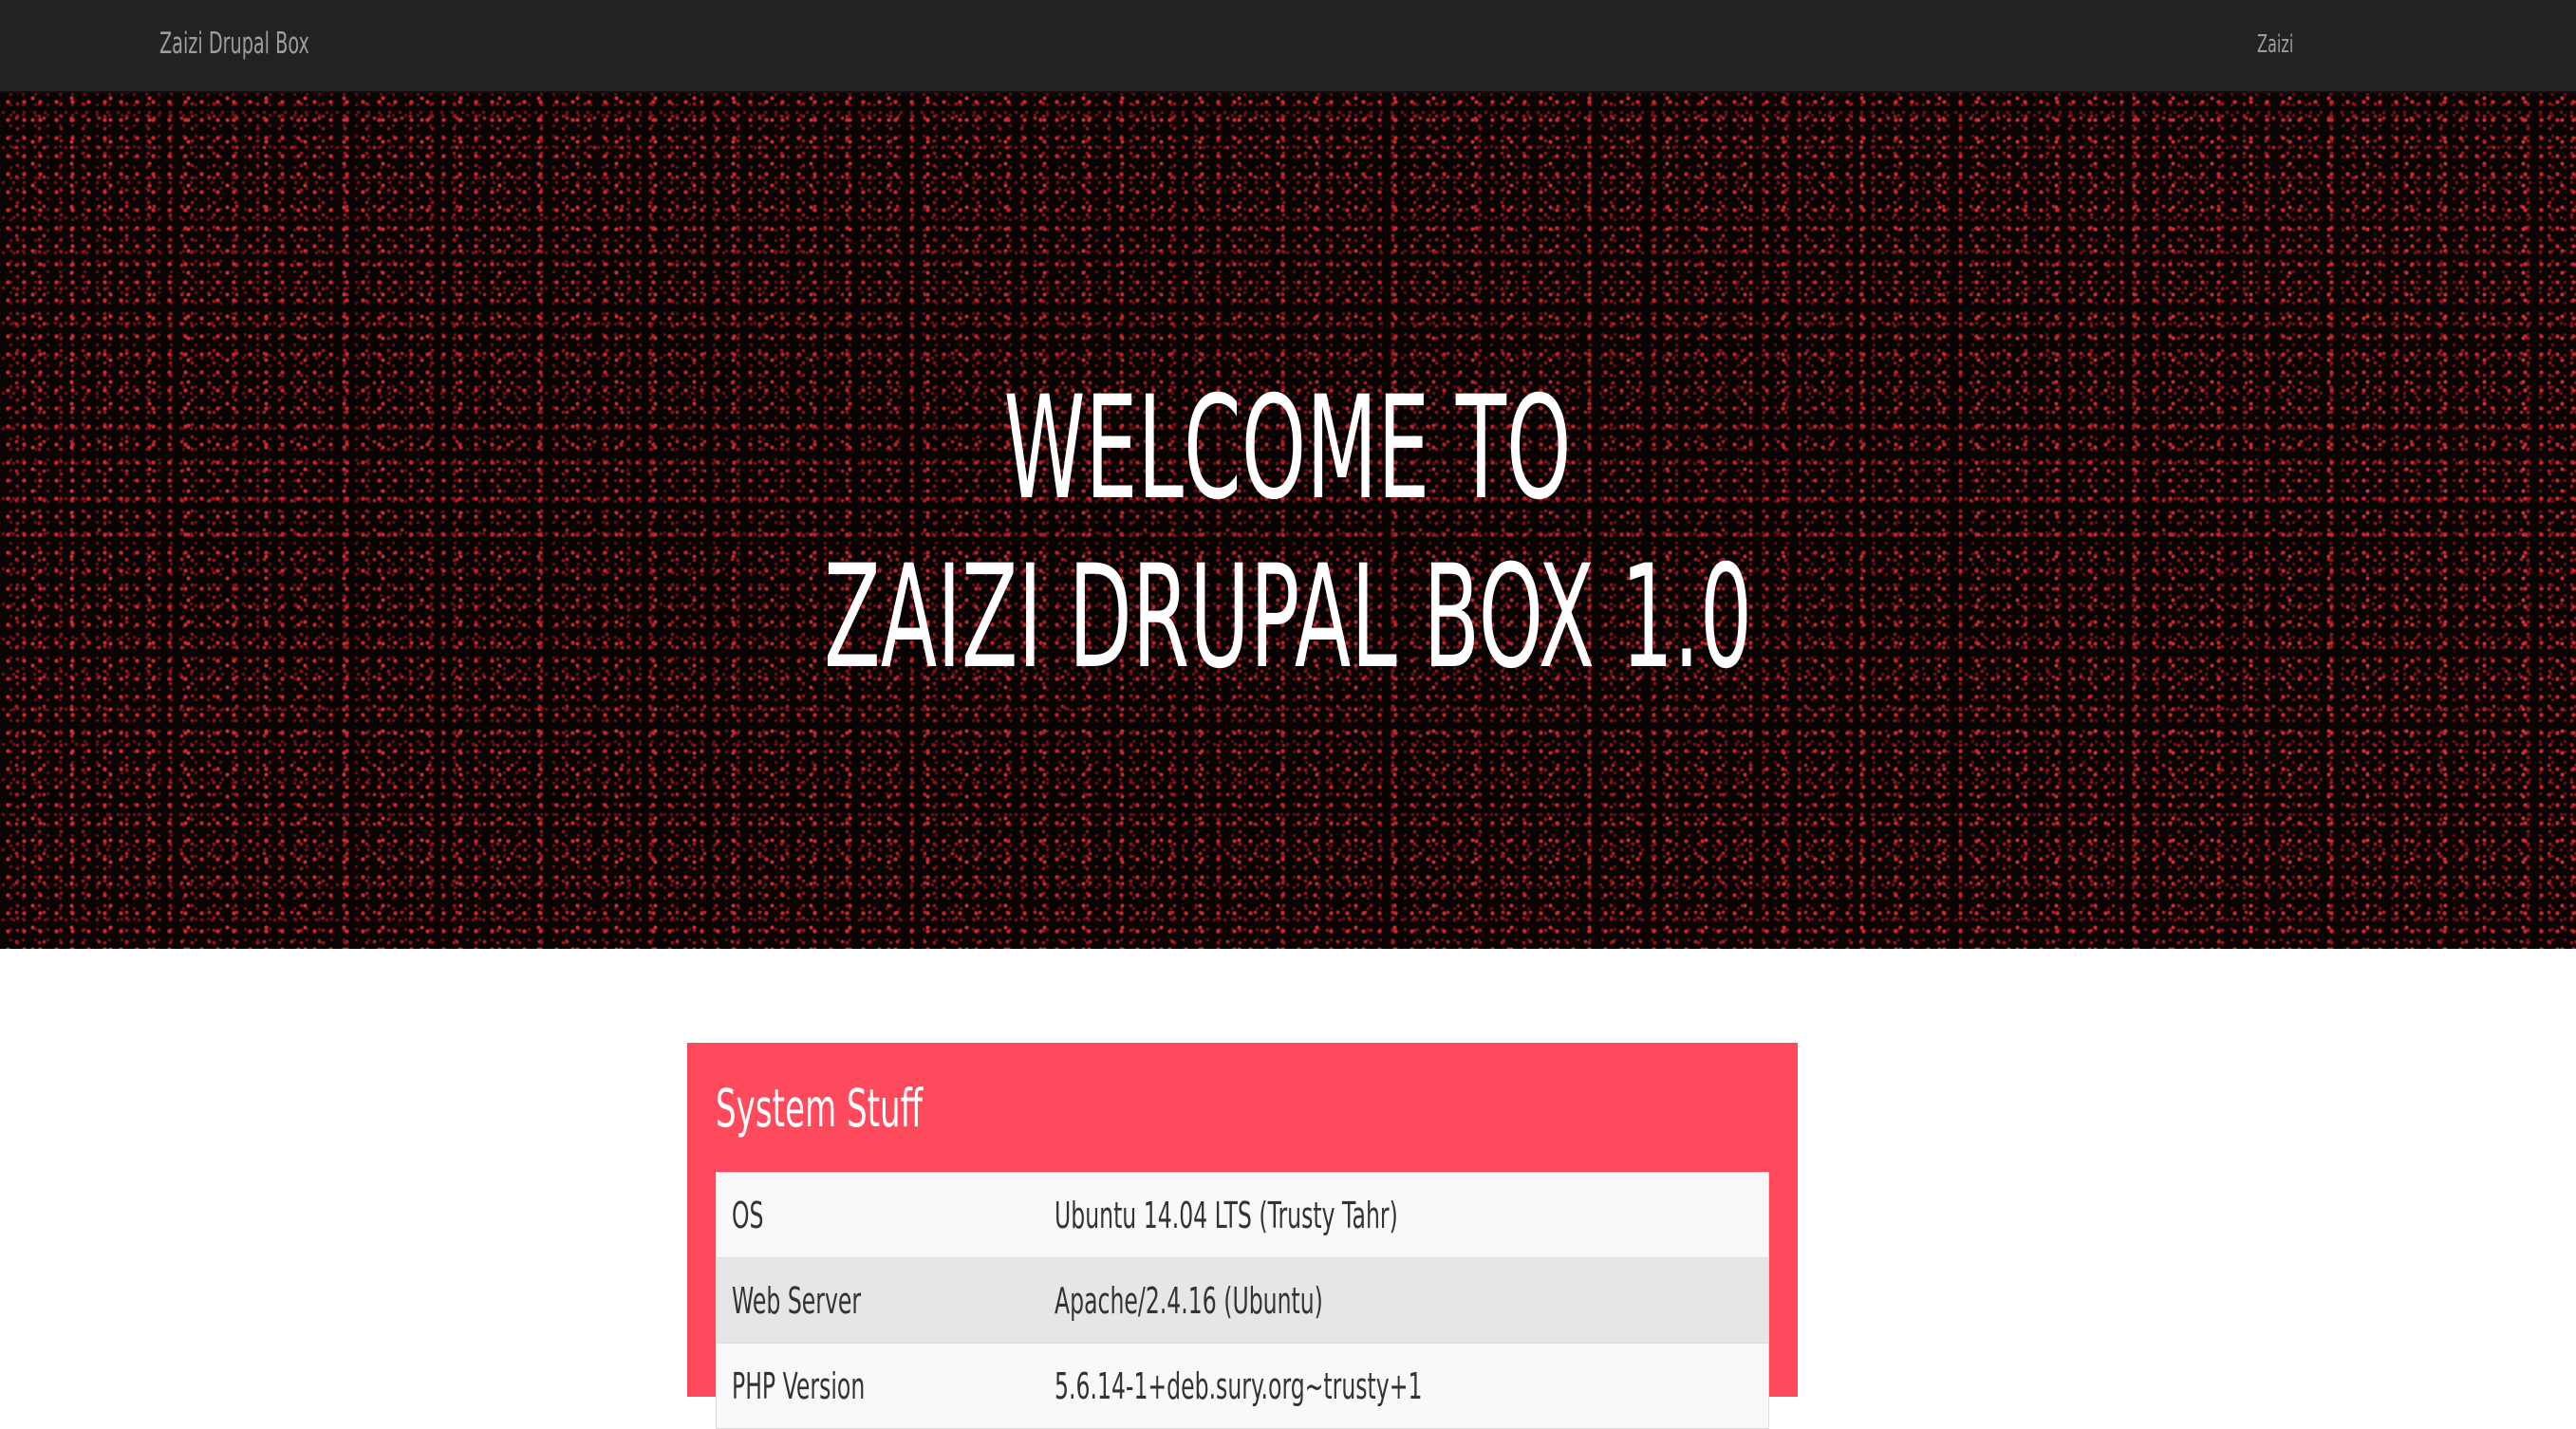 The height and width of the screenshot is (1429, 2576). I want to click on hero-heading-line-1-text: WELCOME TO, so click(1288, 449).